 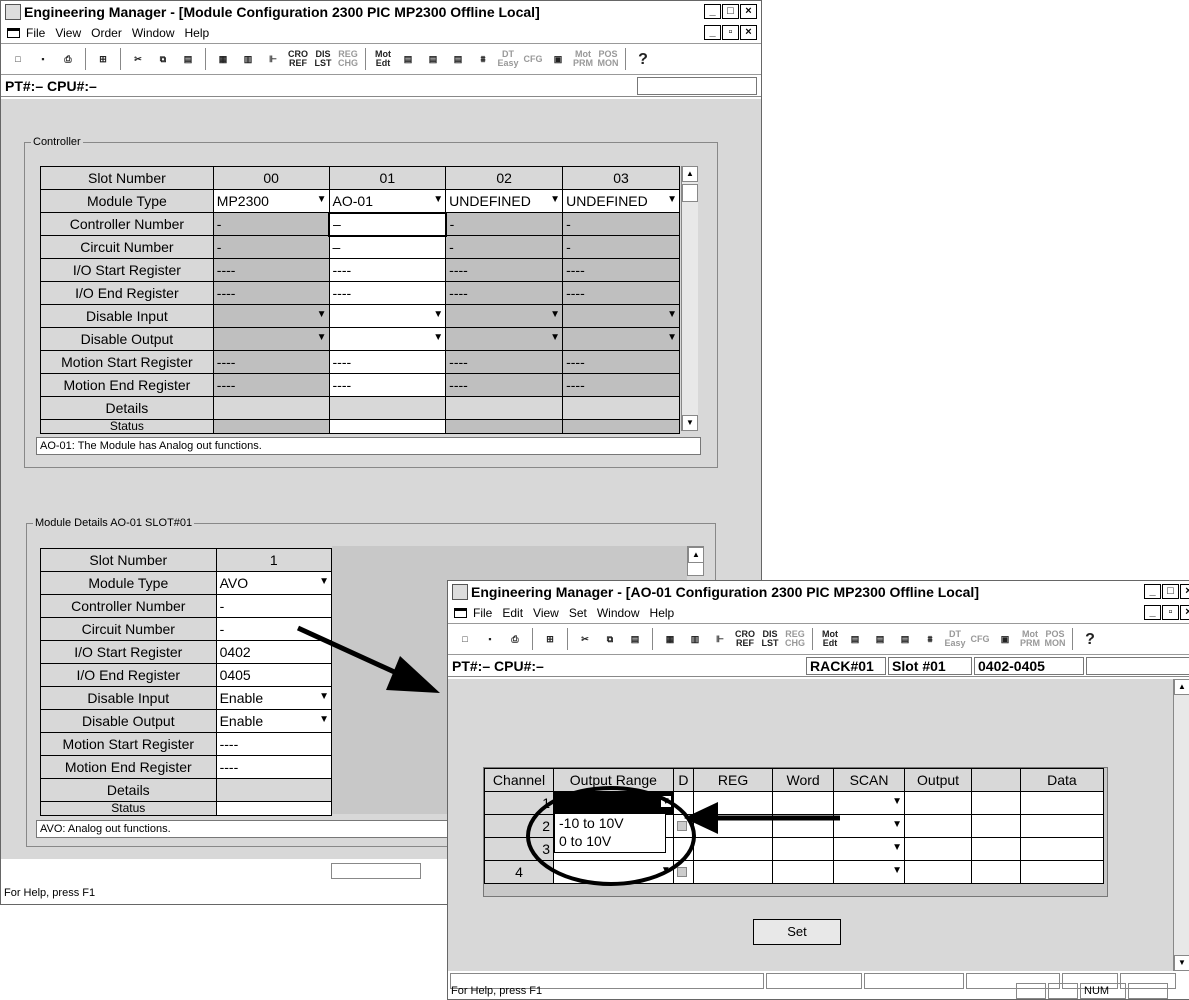 I want to click on detail-motion-start: ----, so click(x=274, y=744).